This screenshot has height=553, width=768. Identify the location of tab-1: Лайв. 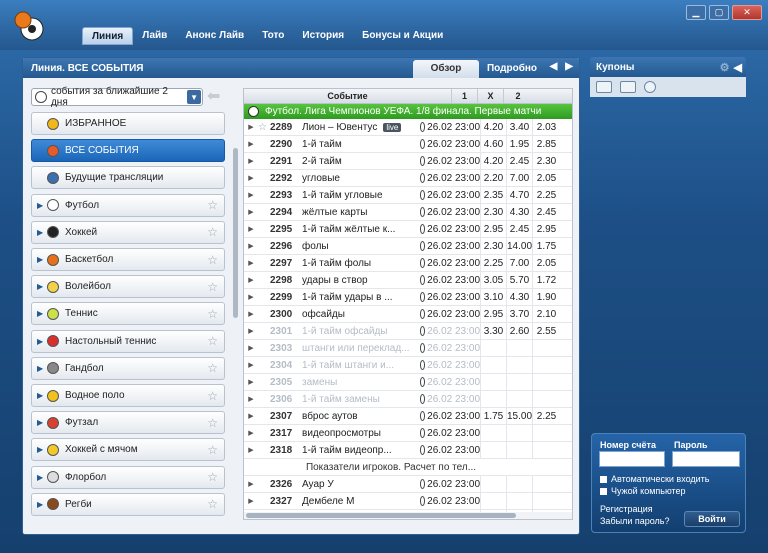
(154, 36).